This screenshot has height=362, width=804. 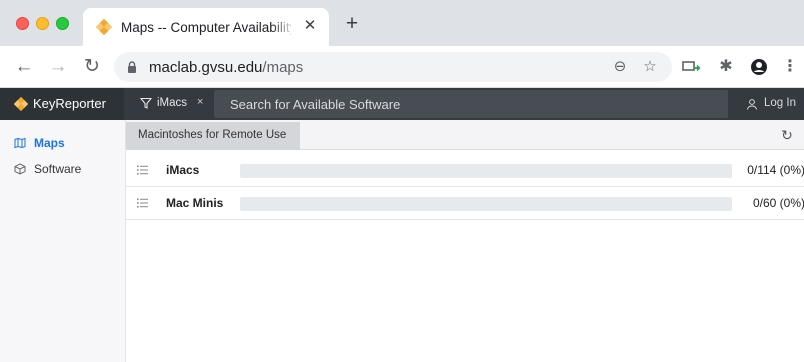 What do you see at coordinates (402, 23) in the screenshot?
I see `tab-strip: Maps -- Computer Availability ✕ +` at bounding box center [402, 23].